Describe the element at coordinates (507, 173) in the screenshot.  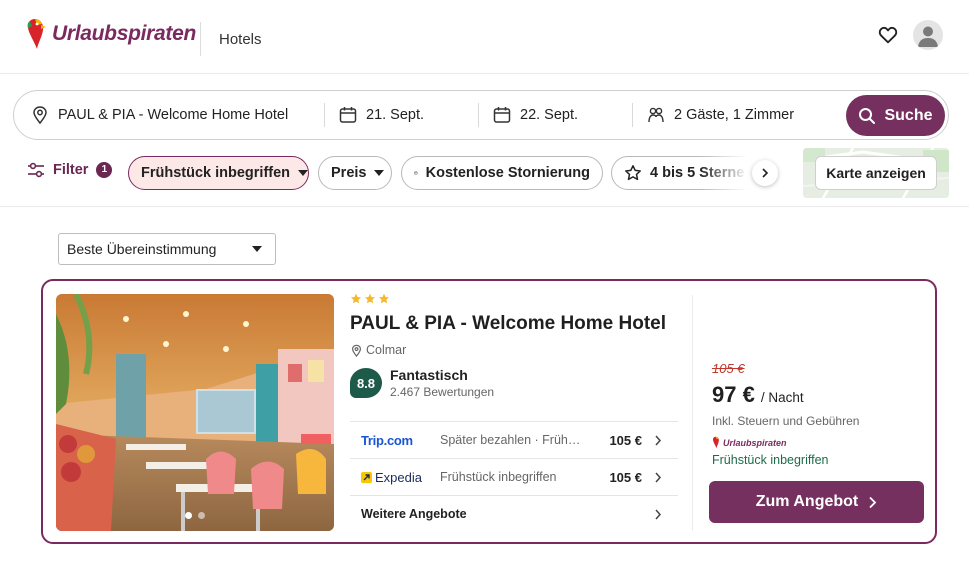
I see `chip-label: Kostenlose Stornierung` at that location.